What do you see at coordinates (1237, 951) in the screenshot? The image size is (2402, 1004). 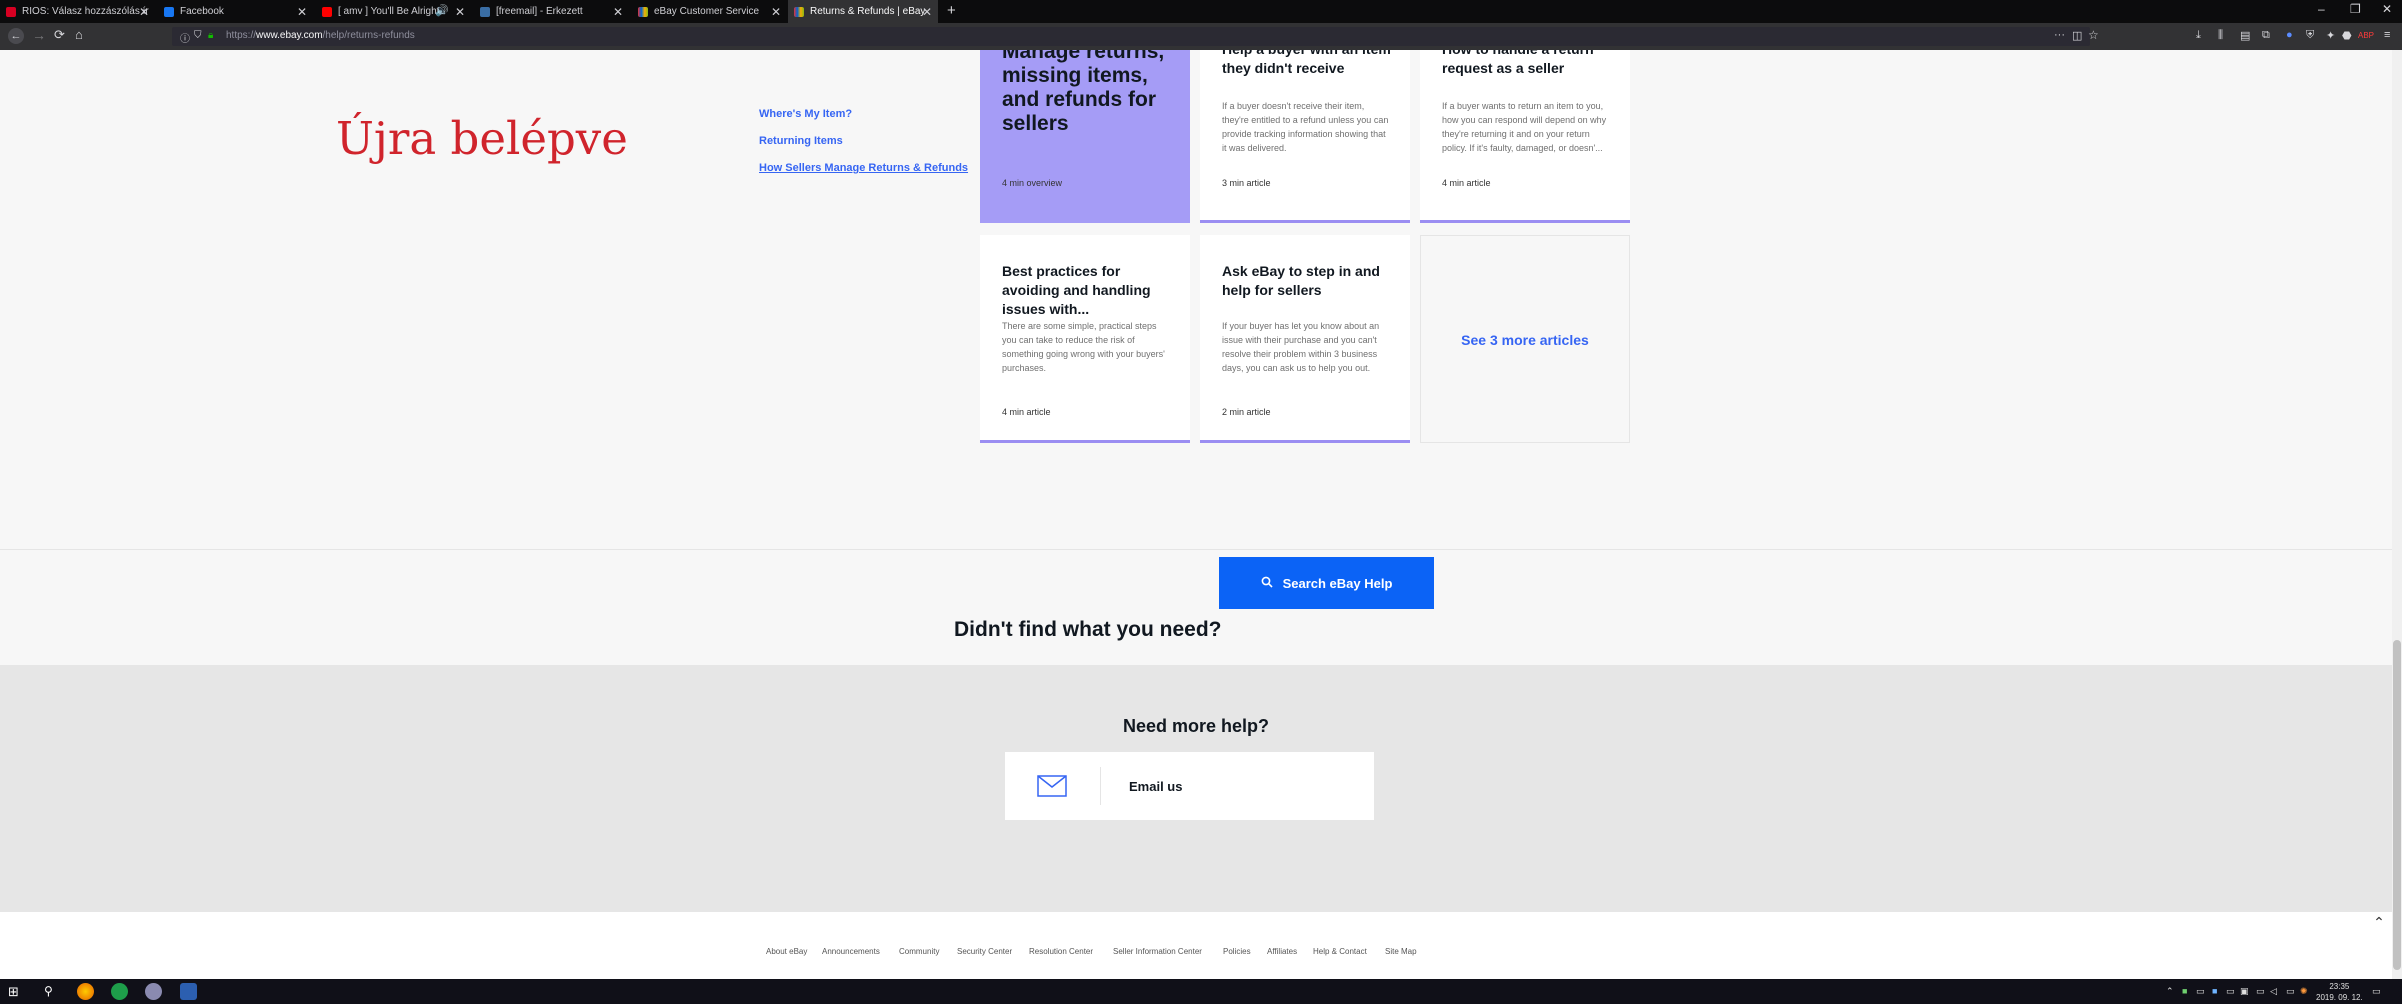 I see `footer-link-policies: Policies` at bounding box center [1237, 951].